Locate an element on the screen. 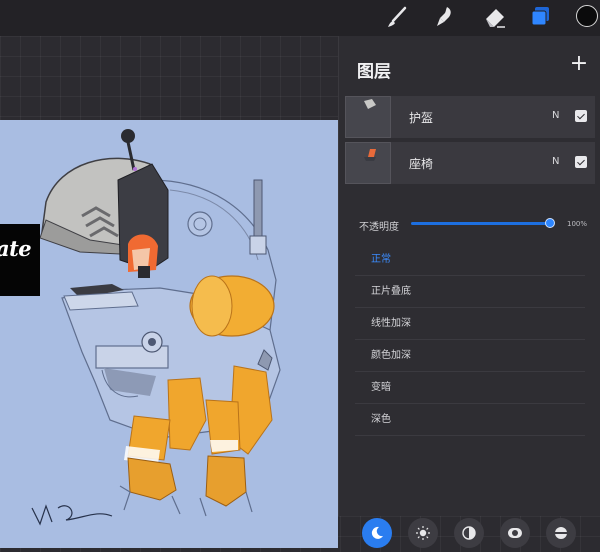 This screenshot has height=552, width=600. top-toolbar is located at coordinates (300, 18).